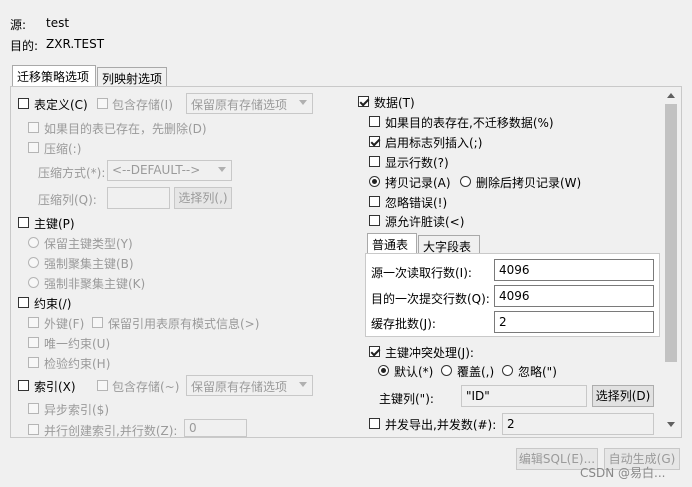 This screenshot has width=692, height=487. What do you see at coordinates (67, 200) in the screenshot?
I see `compress-col-label: 压缩列(Q):` at bounding box center [67, 200].